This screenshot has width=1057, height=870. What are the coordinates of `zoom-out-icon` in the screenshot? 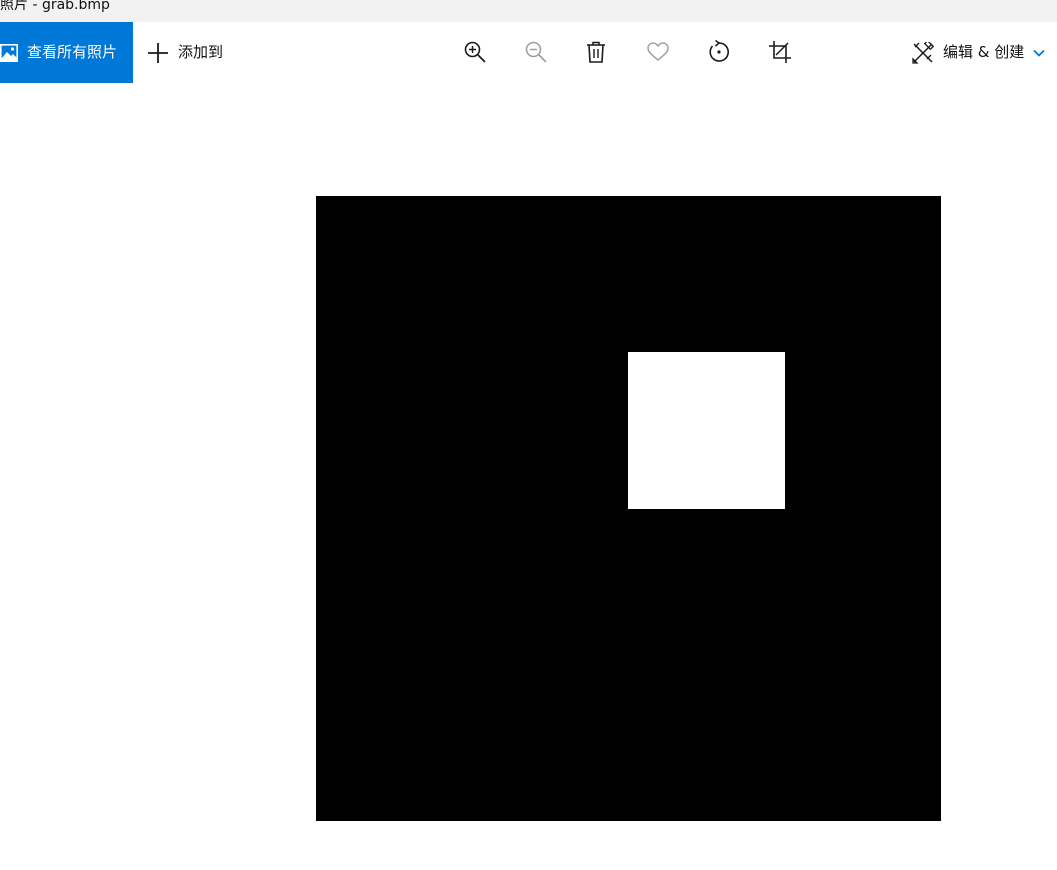 It's located at (536, 52).